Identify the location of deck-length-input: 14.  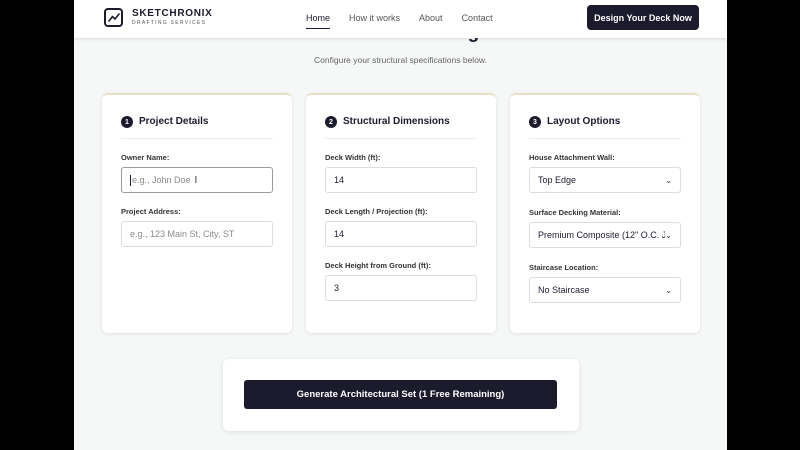
(401, 234).